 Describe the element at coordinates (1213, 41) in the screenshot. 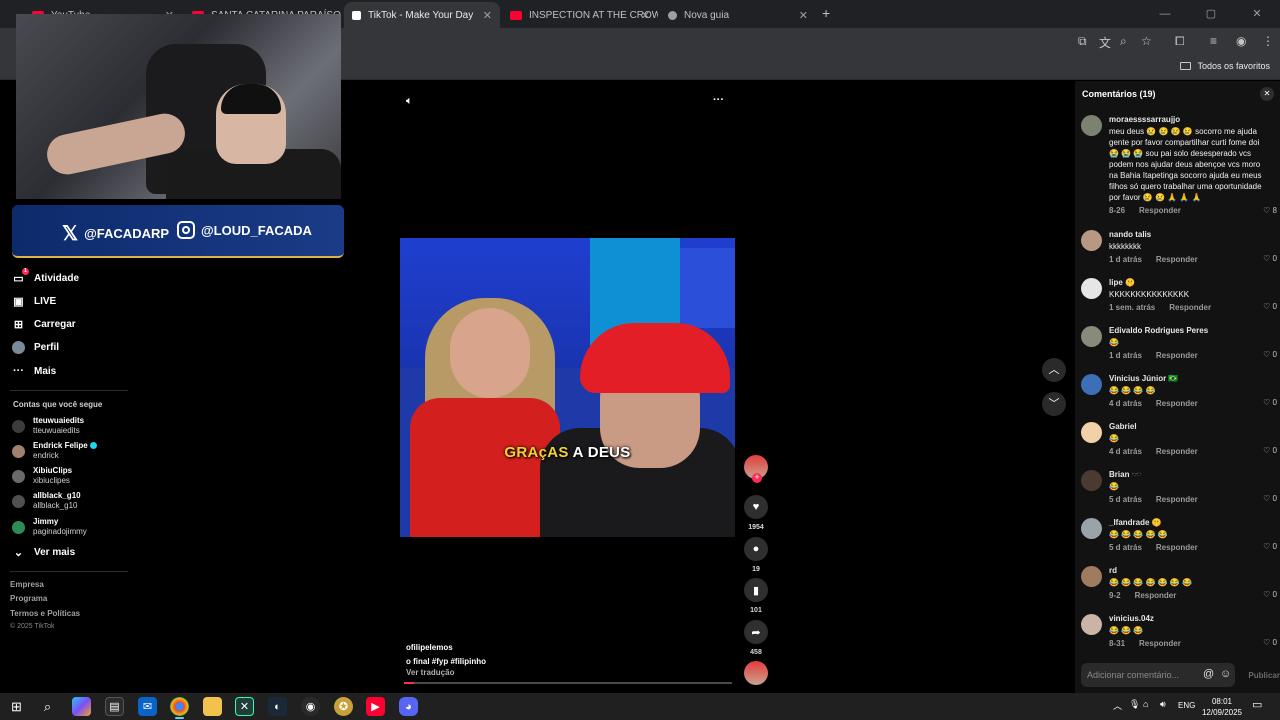

I see `reading-list-icon: ≡` at that location.